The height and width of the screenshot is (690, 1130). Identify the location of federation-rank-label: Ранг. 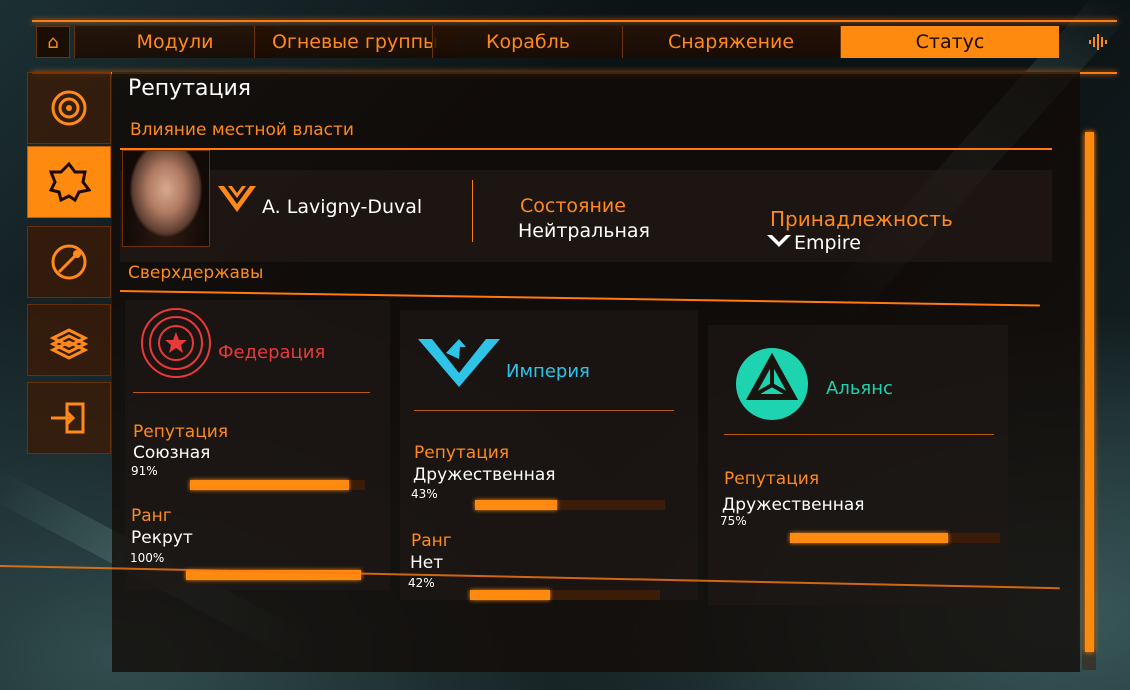
(151, 516).